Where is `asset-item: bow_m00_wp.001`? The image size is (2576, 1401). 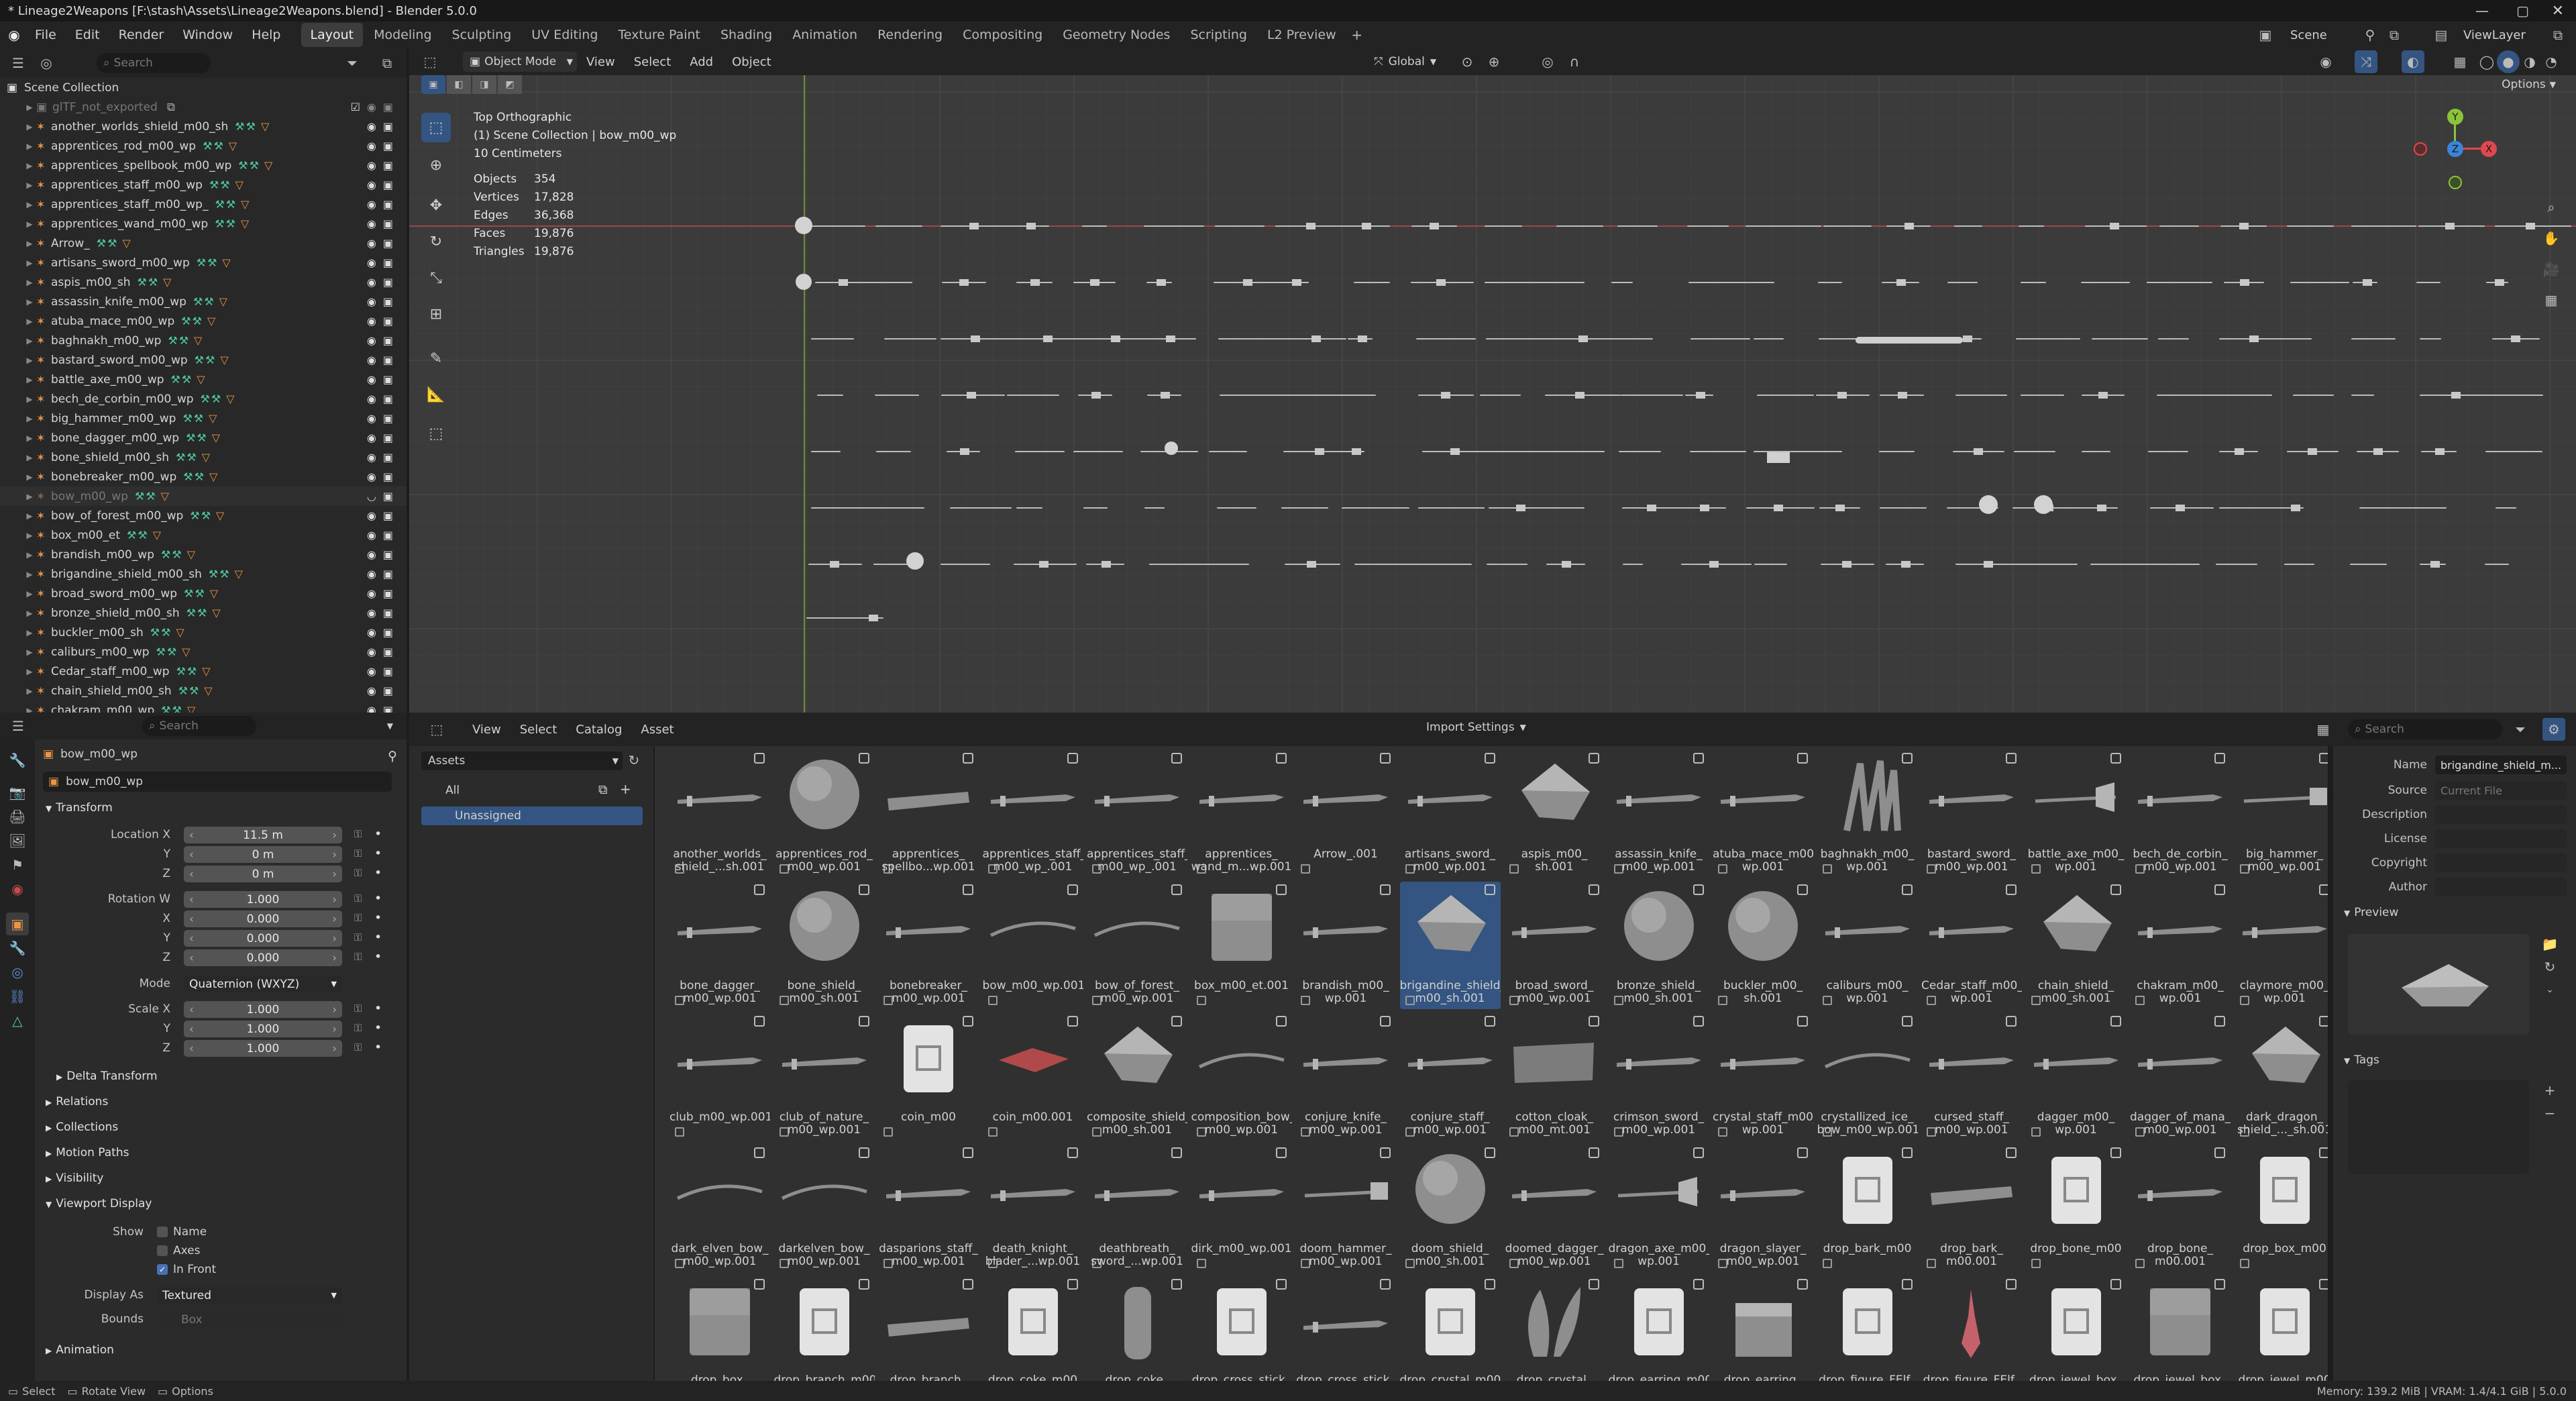
asset-item: bow_m00_wp.001 is located at coordinates (1033, 945).